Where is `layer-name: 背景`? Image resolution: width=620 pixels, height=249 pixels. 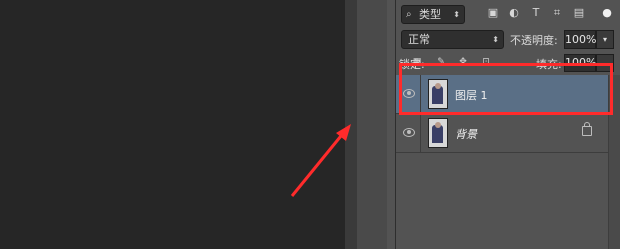
layer-name: 背景 is located at coordinates (466, 134).